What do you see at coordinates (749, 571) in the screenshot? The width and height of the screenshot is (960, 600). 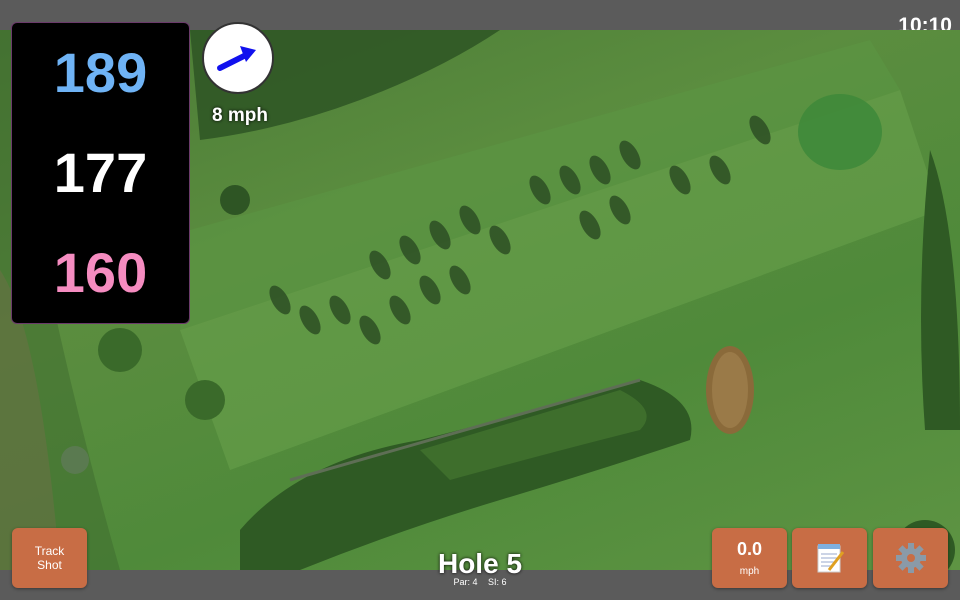 I see `speed-unit: mph` at bounding box center [749, 571].